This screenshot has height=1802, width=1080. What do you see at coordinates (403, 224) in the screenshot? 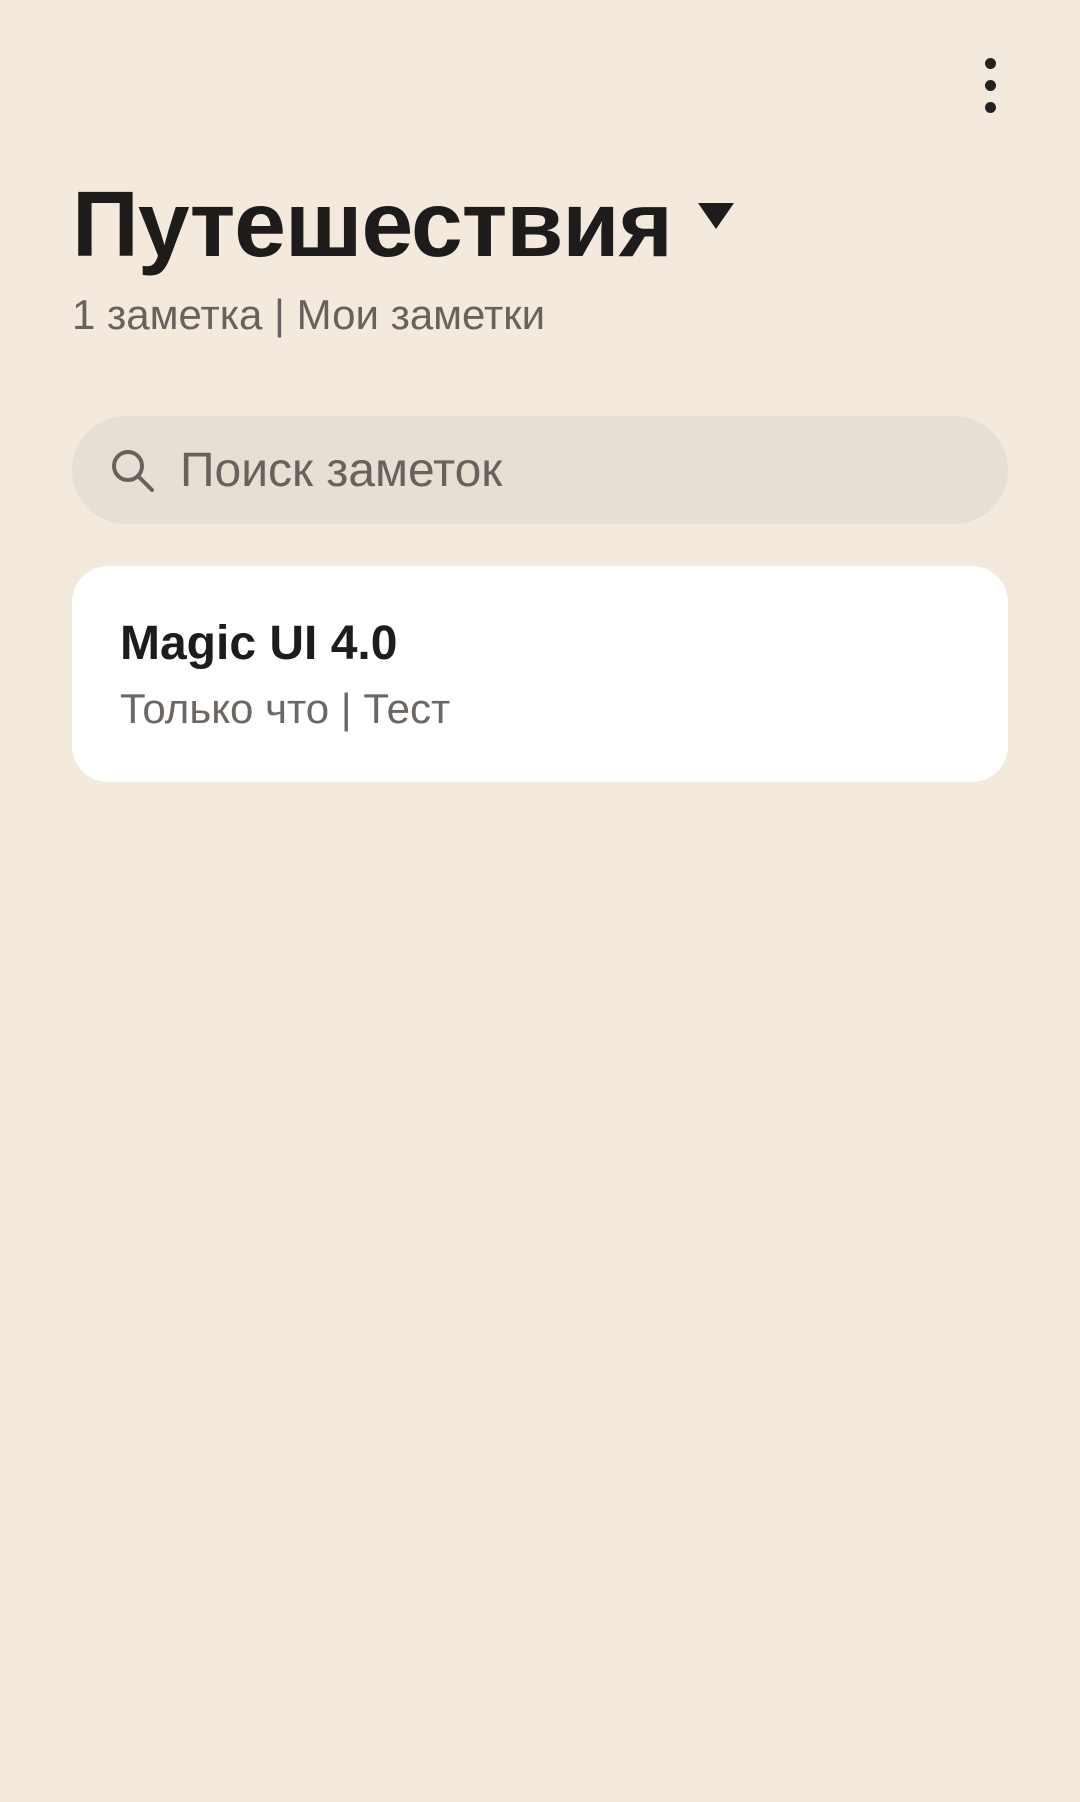
I see `folder-selector: Путешествия` at bounding box center [403, 224].